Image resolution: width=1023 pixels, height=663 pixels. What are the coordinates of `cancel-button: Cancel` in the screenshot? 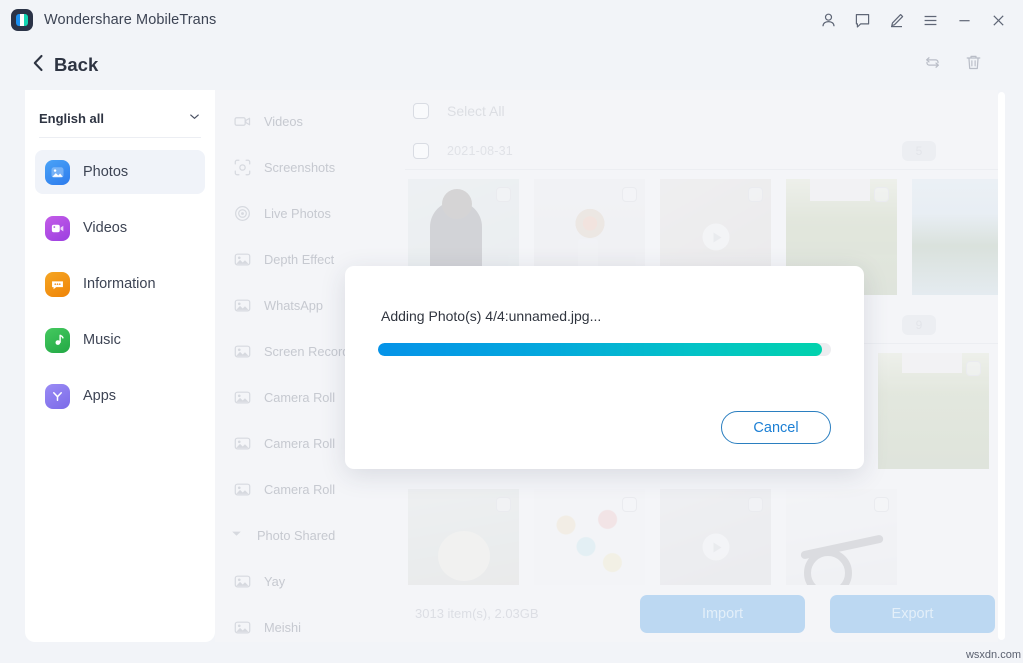 It's located at (776, 427).